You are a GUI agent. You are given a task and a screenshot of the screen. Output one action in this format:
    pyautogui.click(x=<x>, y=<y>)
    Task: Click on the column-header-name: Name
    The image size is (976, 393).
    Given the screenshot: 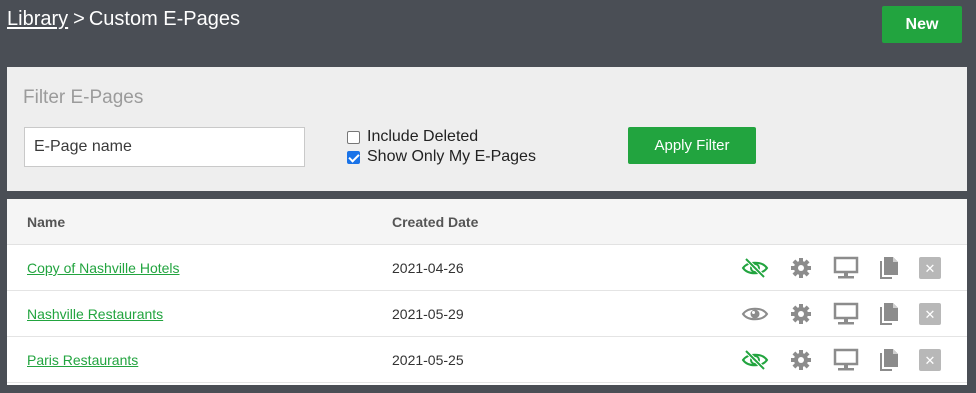 What is the action you would take?
    pyautogui.click(x=46, y=222)
    